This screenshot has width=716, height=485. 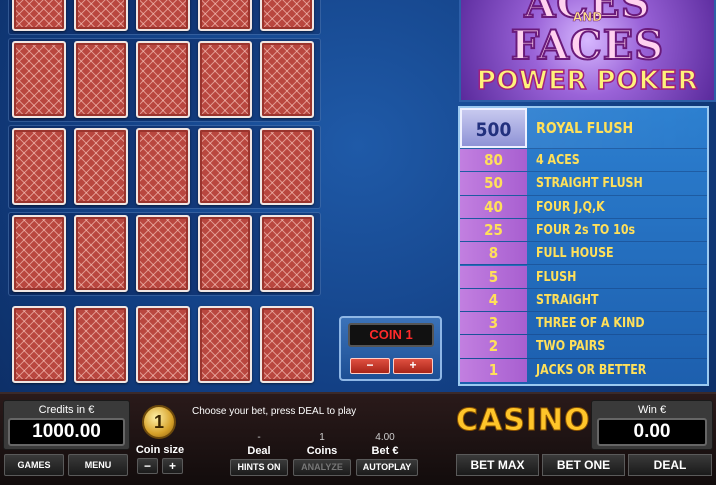 What do you see at coordinates (493, 128) in the screenshot?
I see `pay-value: 500` at bounding box center [493, 128].